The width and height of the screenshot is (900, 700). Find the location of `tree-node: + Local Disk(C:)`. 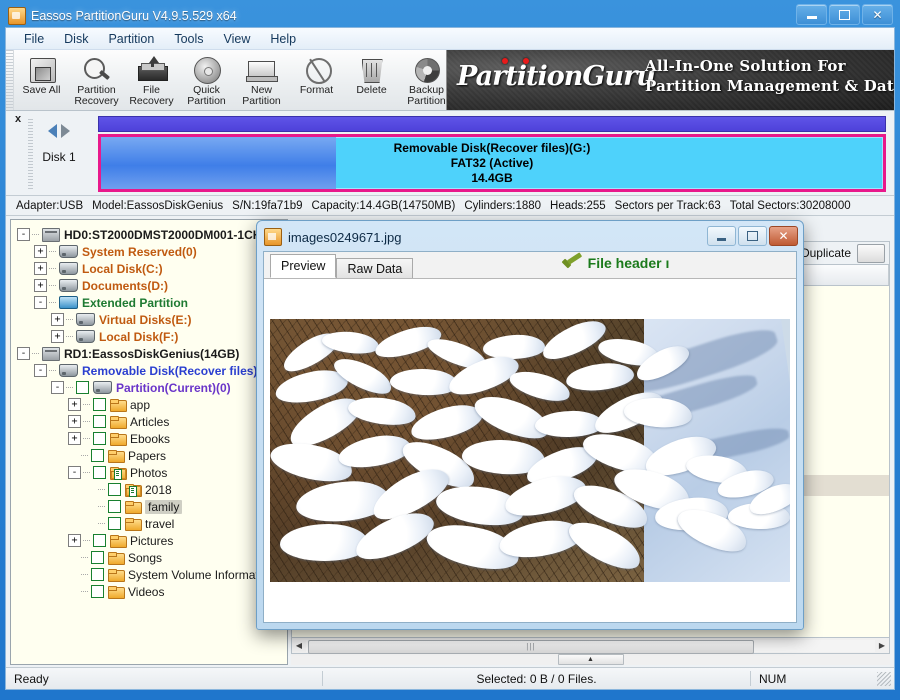

tree-node: + Local Disk(C:) is located at coordinates (150, 268).